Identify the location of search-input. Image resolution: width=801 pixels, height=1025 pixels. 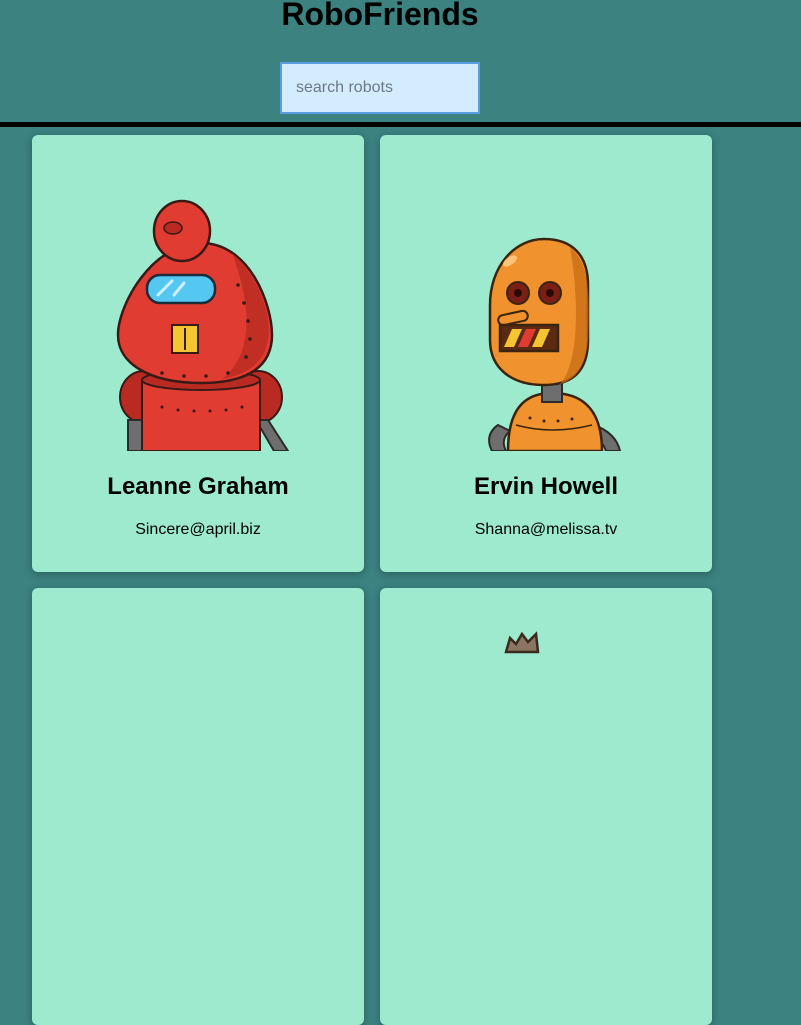
(380, 88).